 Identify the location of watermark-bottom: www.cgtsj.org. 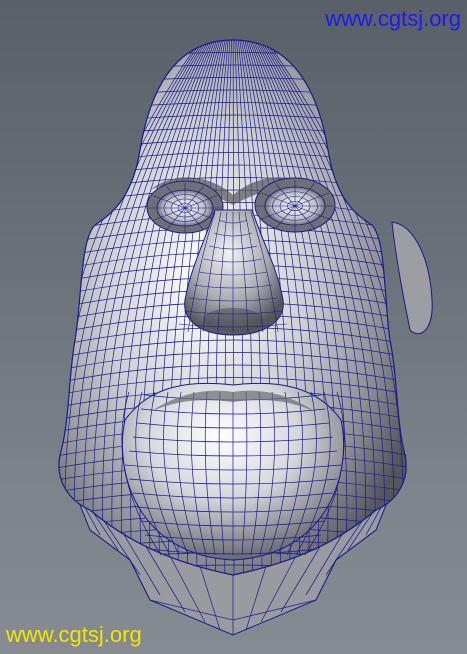
(74, 634).